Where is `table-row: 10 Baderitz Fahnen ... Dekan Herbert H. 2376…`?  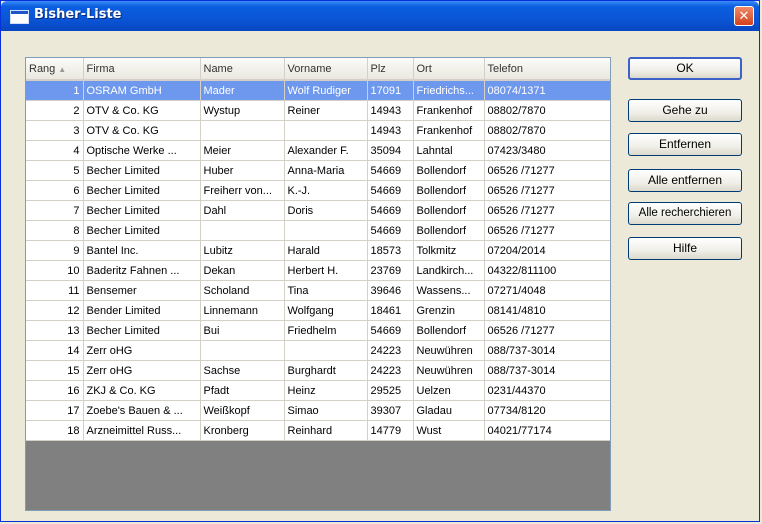 table-row: 10 Baderitz Fahnen ... Dekan Herbert H. 2376… is located at coordinates (318, 270).